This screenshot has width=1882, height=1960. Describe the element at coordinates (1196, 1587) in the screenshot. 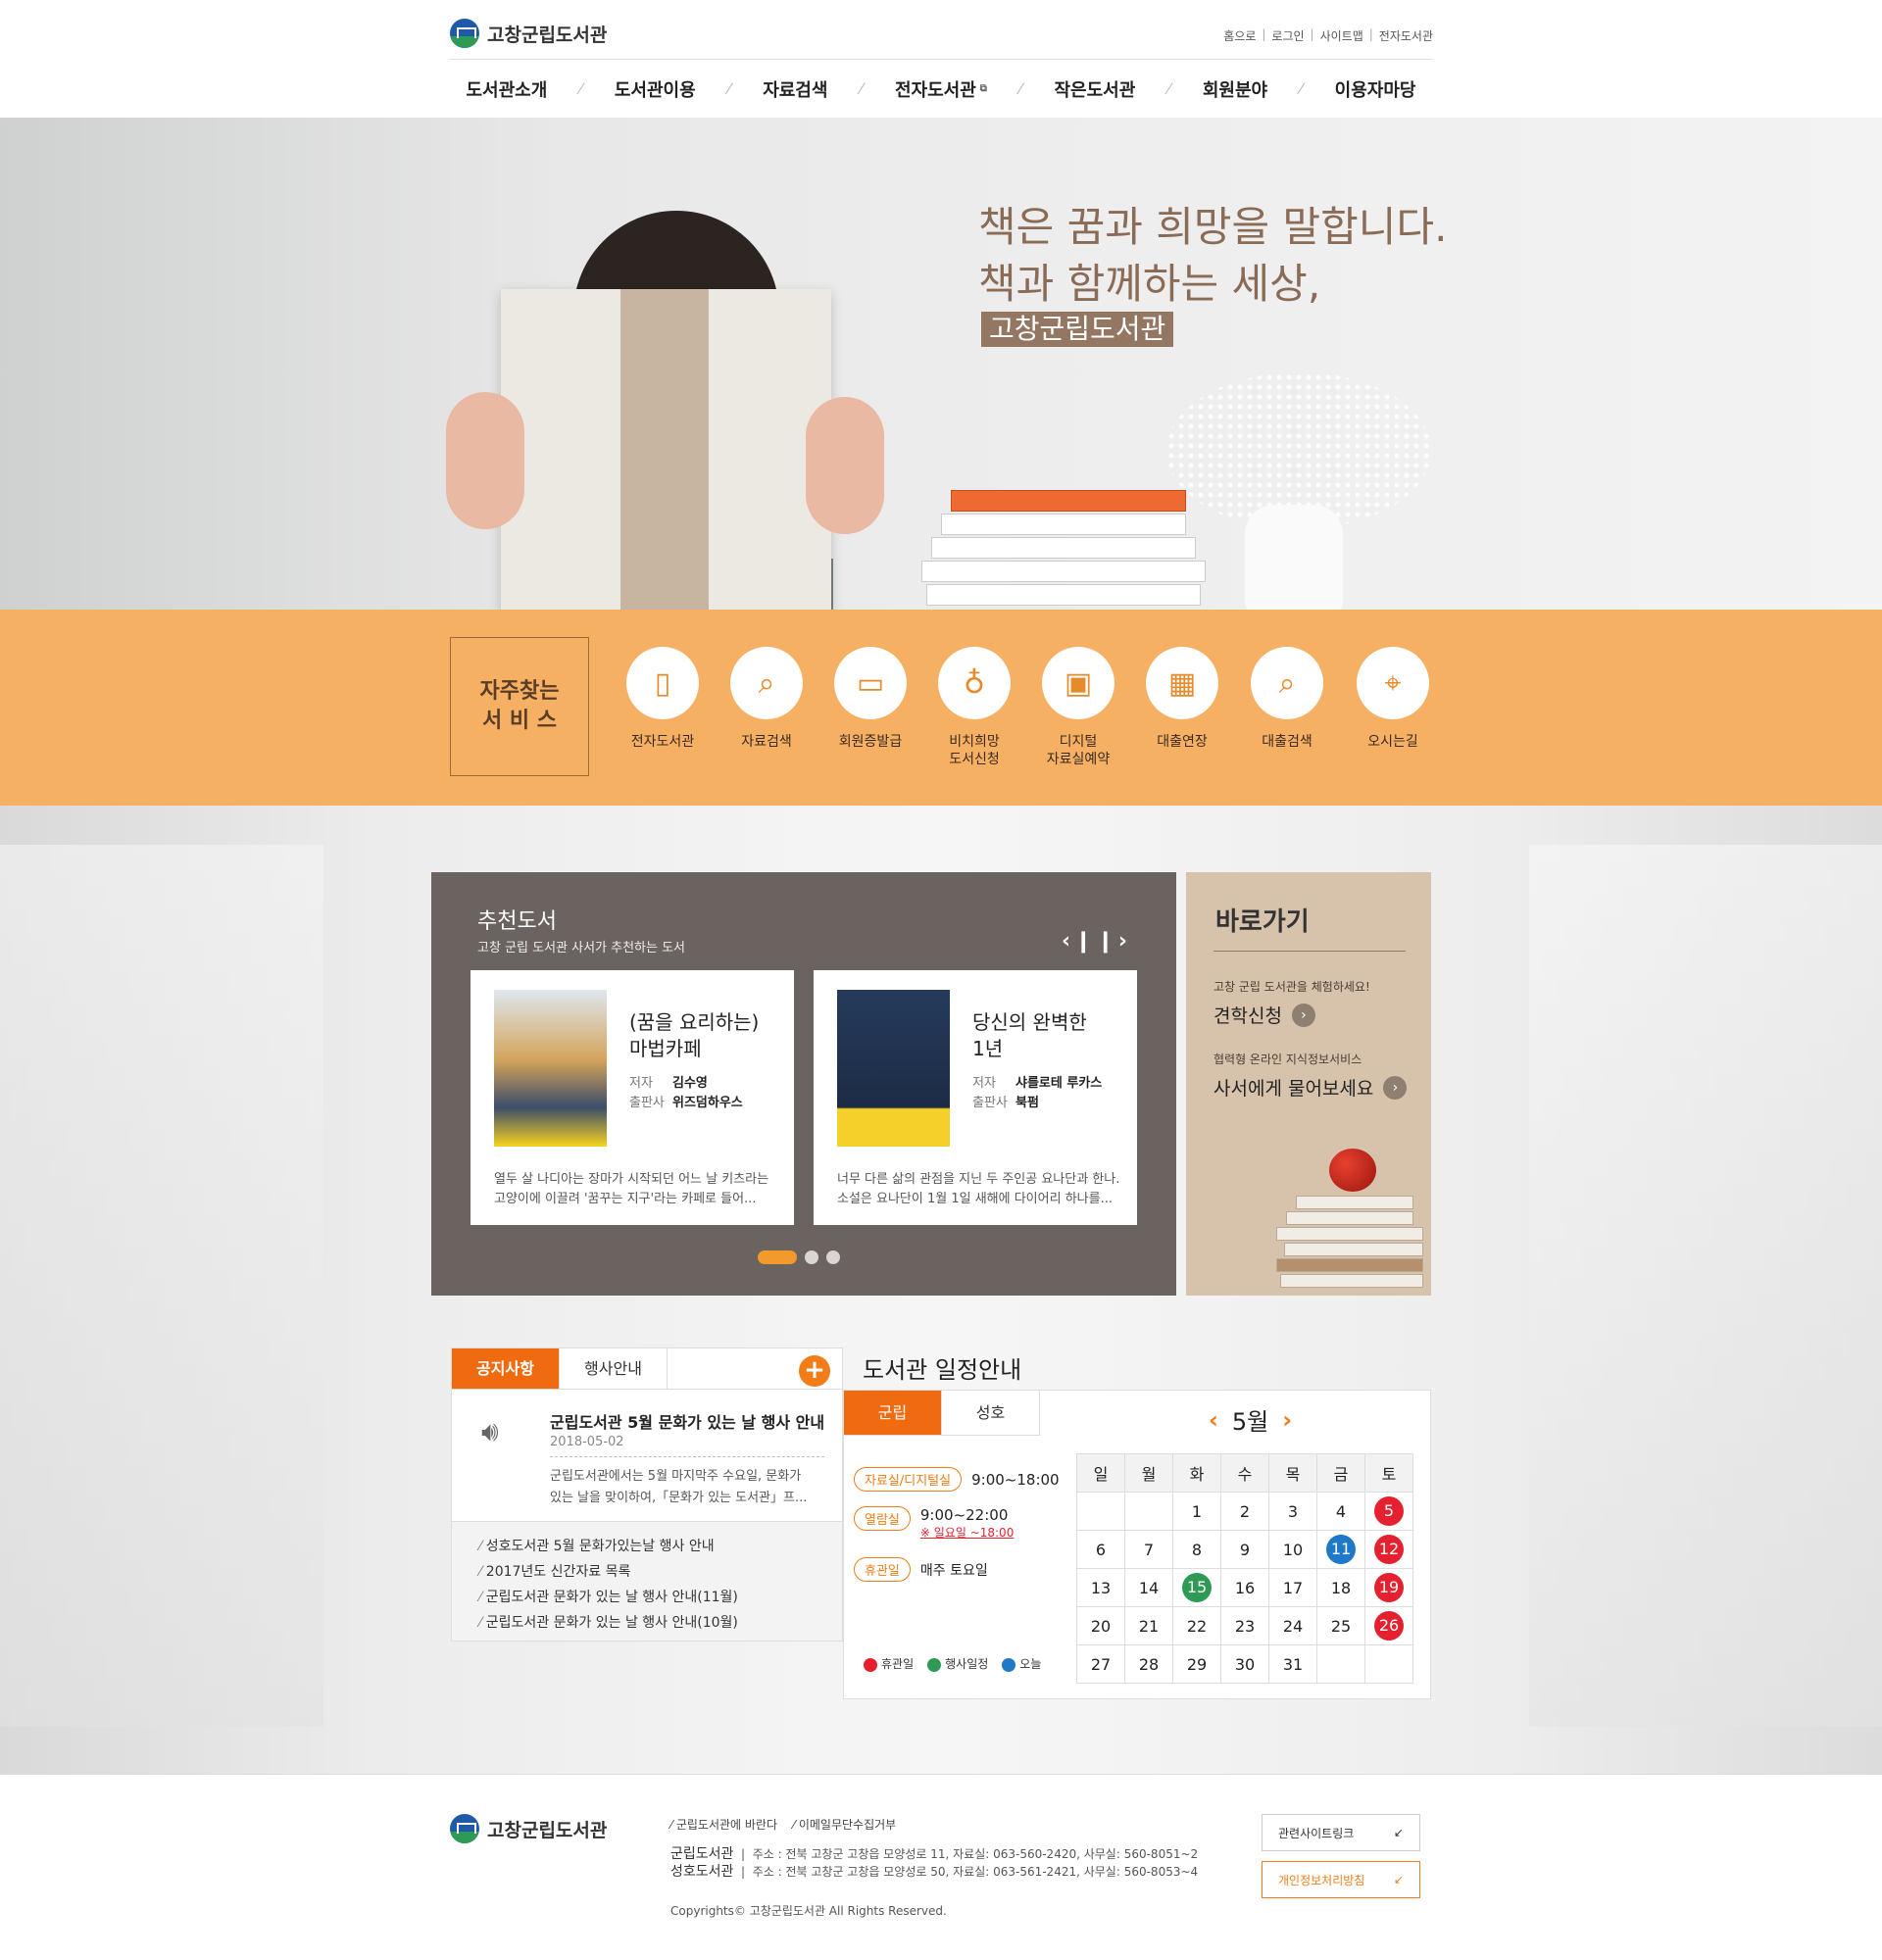

I see `calendar-day: 15` at that location.